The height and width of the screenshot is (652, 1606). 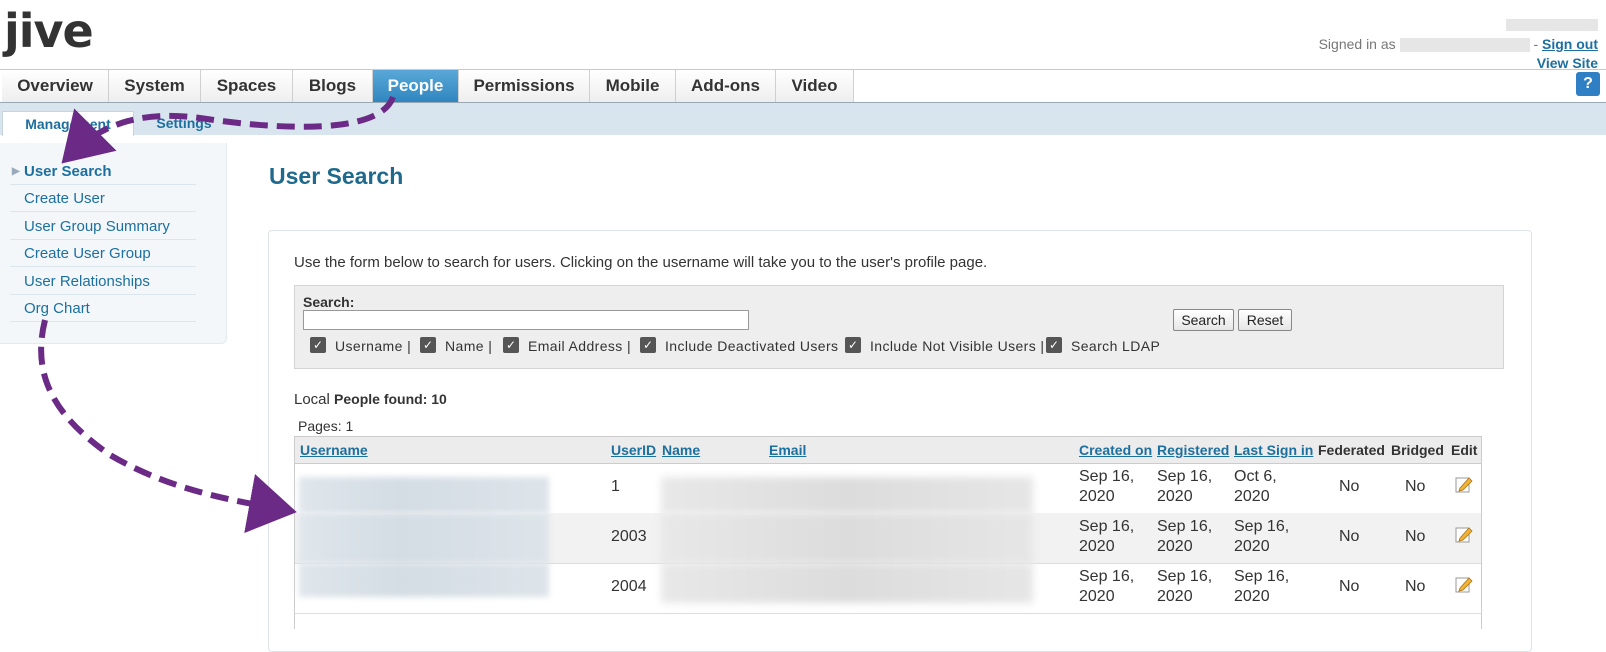 What do you see at coordinates (526, 320) in the screenshot?
I see `search-input` at bounding box center [526, 320].